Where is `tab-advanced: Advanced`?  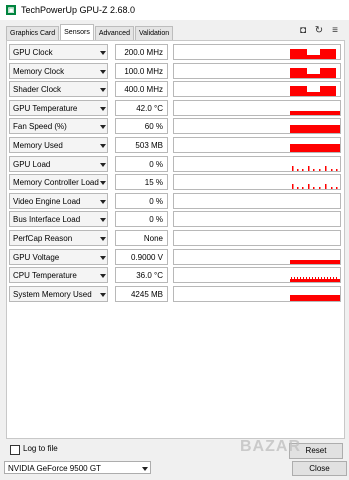 tab-advanced: Advanced is located at coordinates (114, 33).